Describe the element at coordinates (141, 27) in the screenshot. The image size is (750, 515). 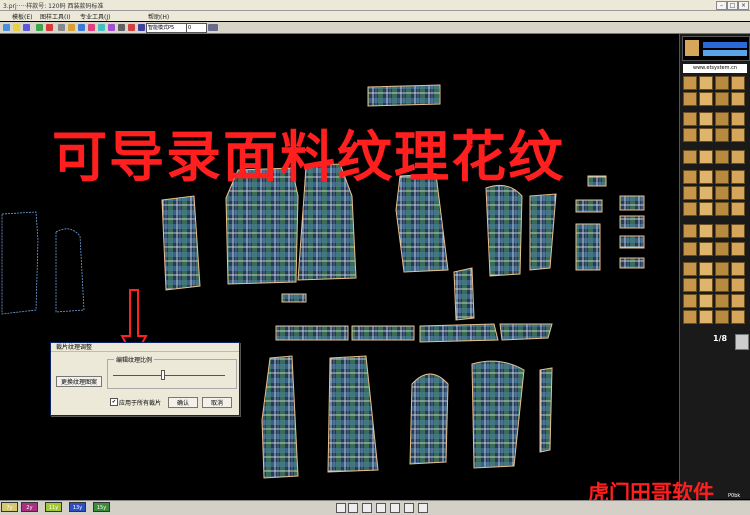
I see `print-icon` at that location.